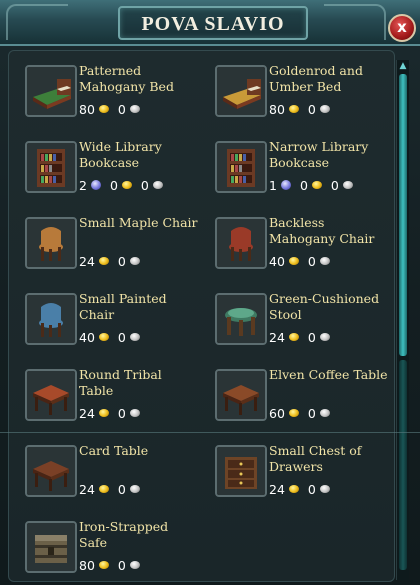 This screenshot has height=585, width=420. I want to click on merchant-item: Iron-Strapped Safe 80 0, so click(112, 544).